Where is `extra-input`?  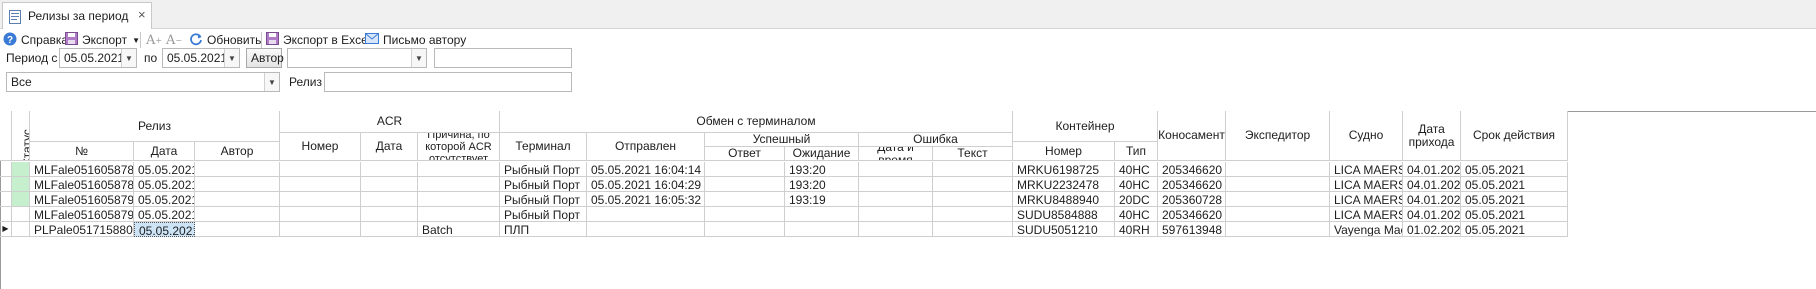 extra-input is located at coordinates (503, 58).